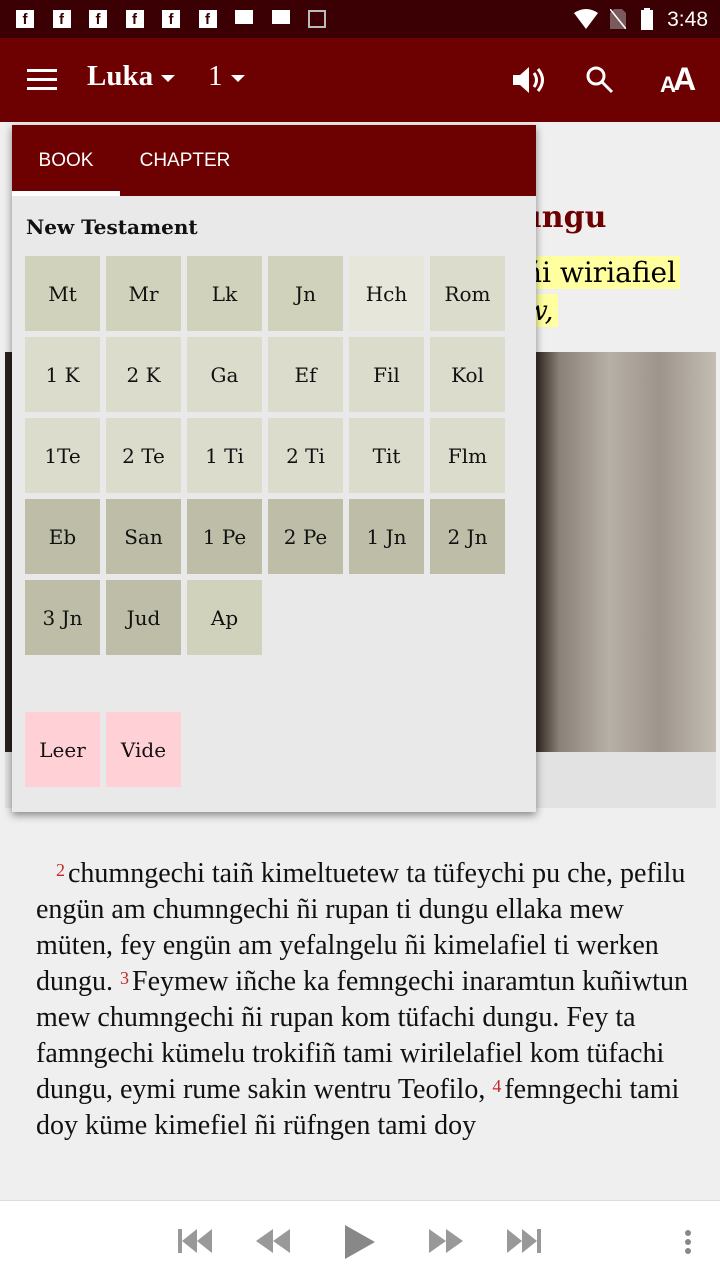 Image resolution: width=720 pixels, height=1280 pixels. Describe the element at coordinates (386, 374) in the screenshot. I see `book-button: Fil` at that location.